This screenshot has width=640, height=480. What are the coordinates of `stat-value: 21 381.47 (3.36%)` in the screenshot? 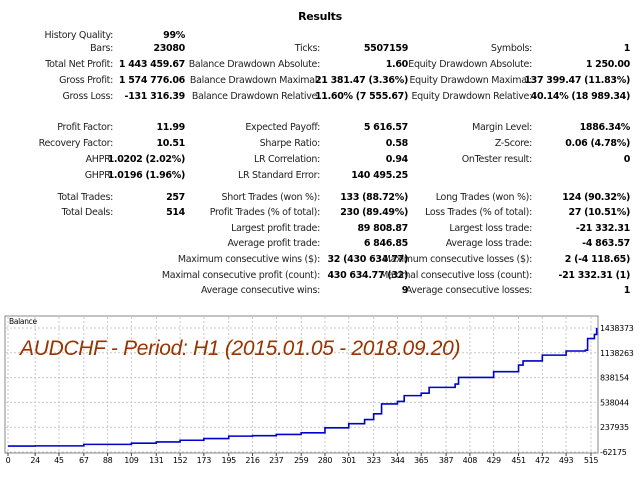 It's located at (361, 80).